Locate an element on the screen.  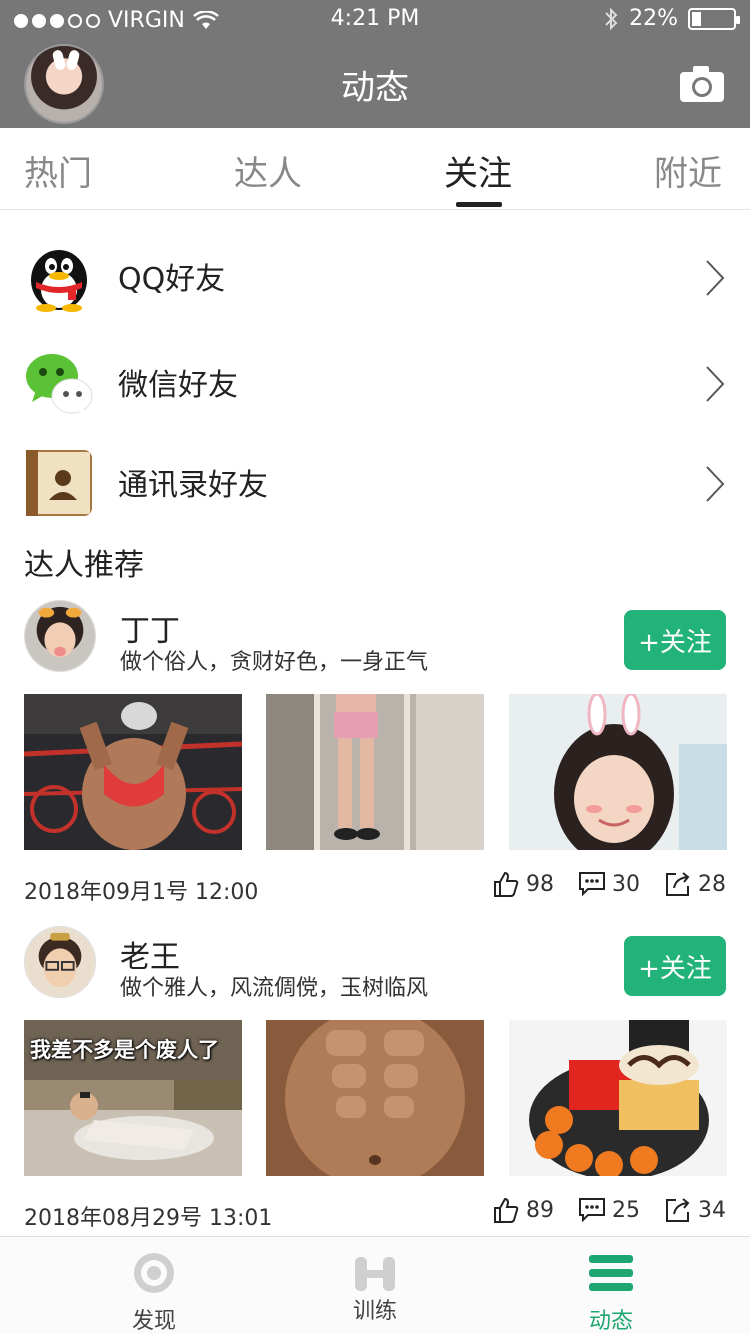
nav-item-discover: 发现 is located at coordinates (154, 1285).